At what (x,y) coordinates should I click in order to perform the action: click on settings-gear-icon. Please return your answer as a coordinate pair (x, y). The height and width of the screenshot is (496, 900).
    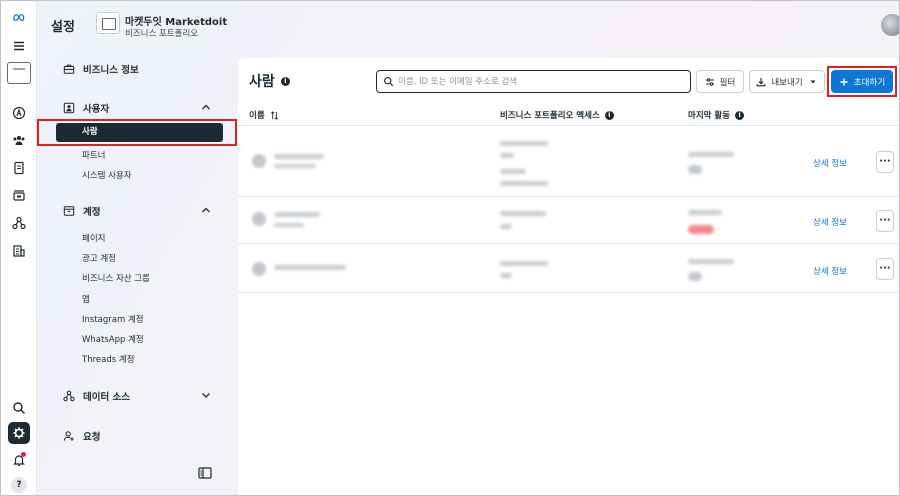
    Looking at the image, I should click on (19, 433).